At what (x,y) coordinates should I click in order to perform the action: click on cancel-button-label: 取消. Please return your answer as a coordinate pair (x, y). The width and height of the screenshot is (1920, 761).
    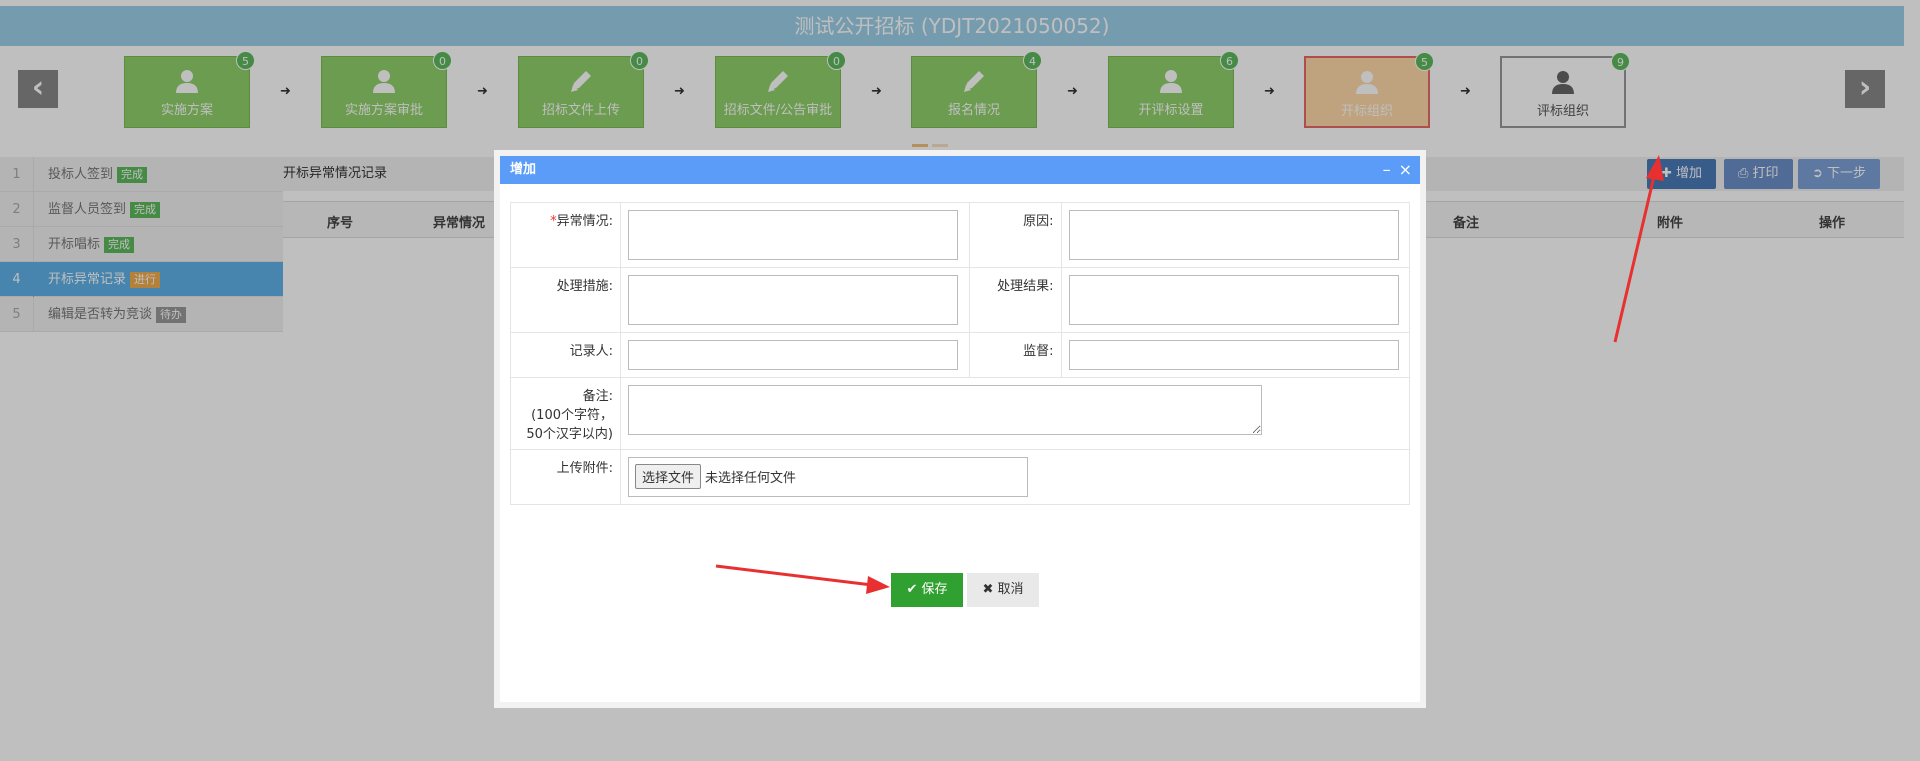
    Looking at the image, I should click on (1010, 589).